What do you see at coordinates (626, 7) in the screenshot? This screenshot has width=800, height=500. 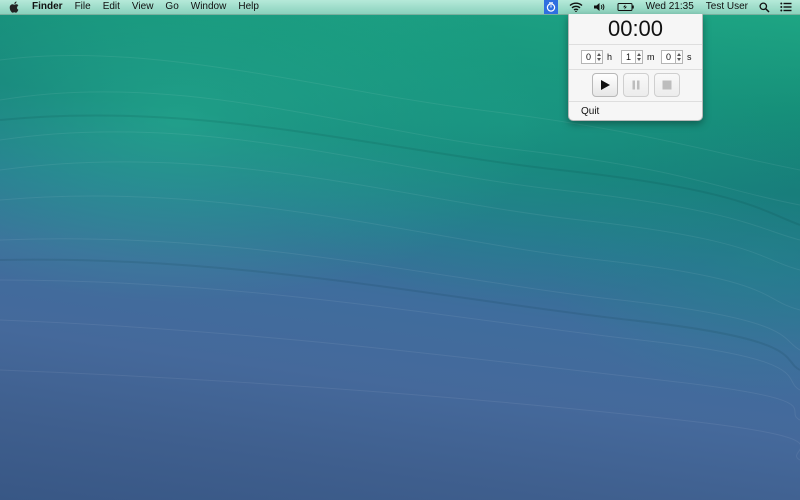 I see `battery-icon` at bounding box center [626, 7].